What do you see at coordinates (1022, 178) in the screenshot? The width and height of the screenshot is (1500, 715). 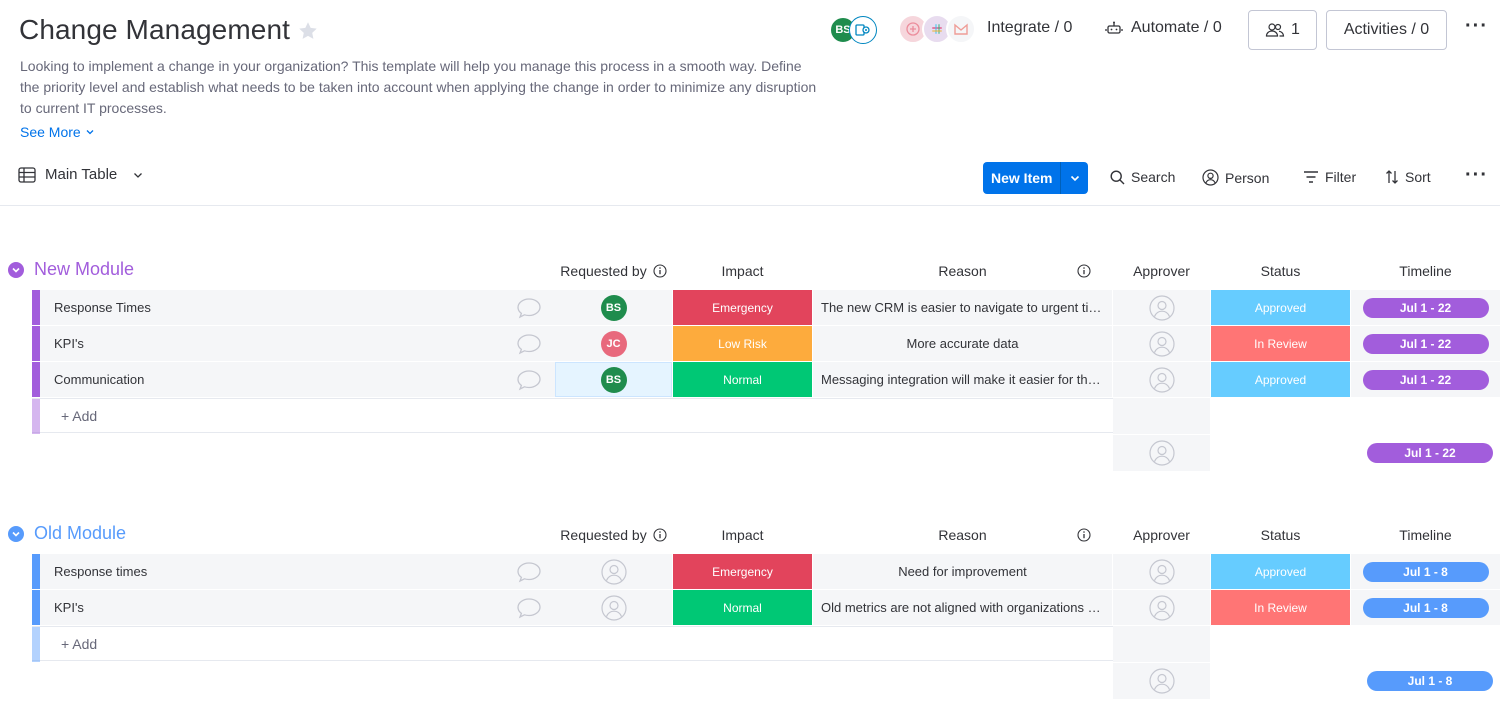 I see `new-item-button: New Item` at bounding box center [1022, 178].